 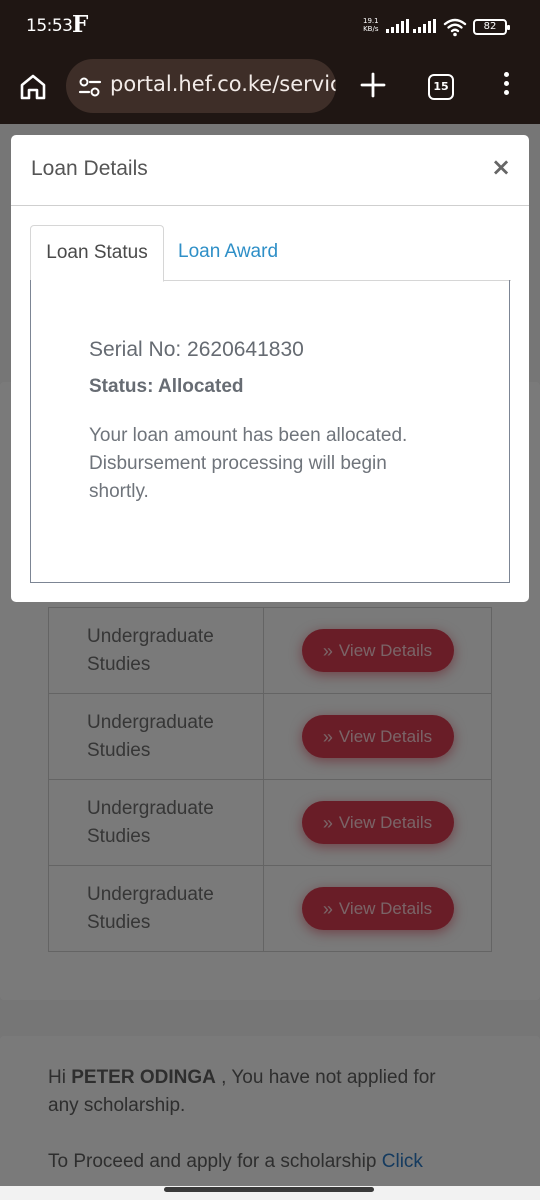 What do you see at coordinates (49, 26) in the screenshot?
I see `clock: 15:53` at bounding box center [49, 26].